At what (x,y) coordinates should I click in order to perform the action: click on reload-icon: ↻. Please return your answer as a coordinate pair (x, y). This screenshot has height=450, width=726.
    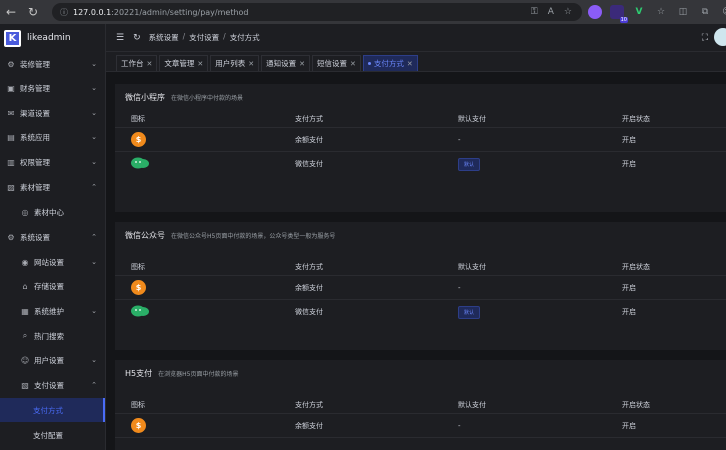
    Looking at the image, I should click on (33, 12).